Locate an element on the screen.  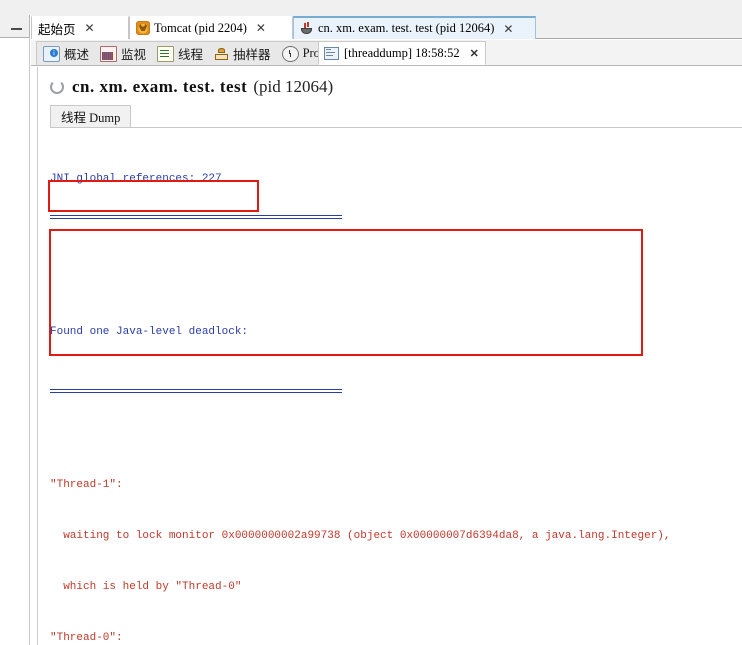
section-tab-label: 线程 Dump is located at coordinates (91, 118).